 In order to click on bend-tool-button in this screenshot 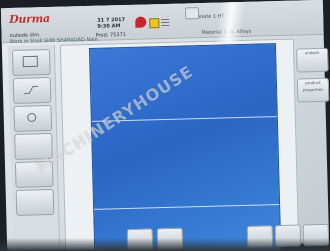, I will do `click(32, 90)`.